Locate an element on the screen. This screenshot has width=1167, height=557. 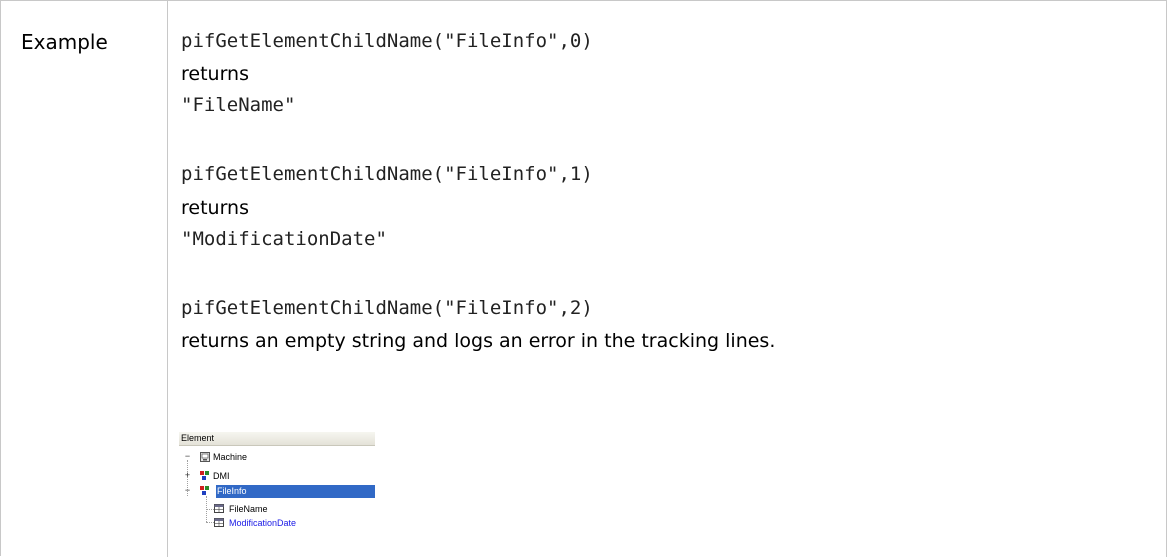
result-1: "FileName" is located at coordinates (238, 105).